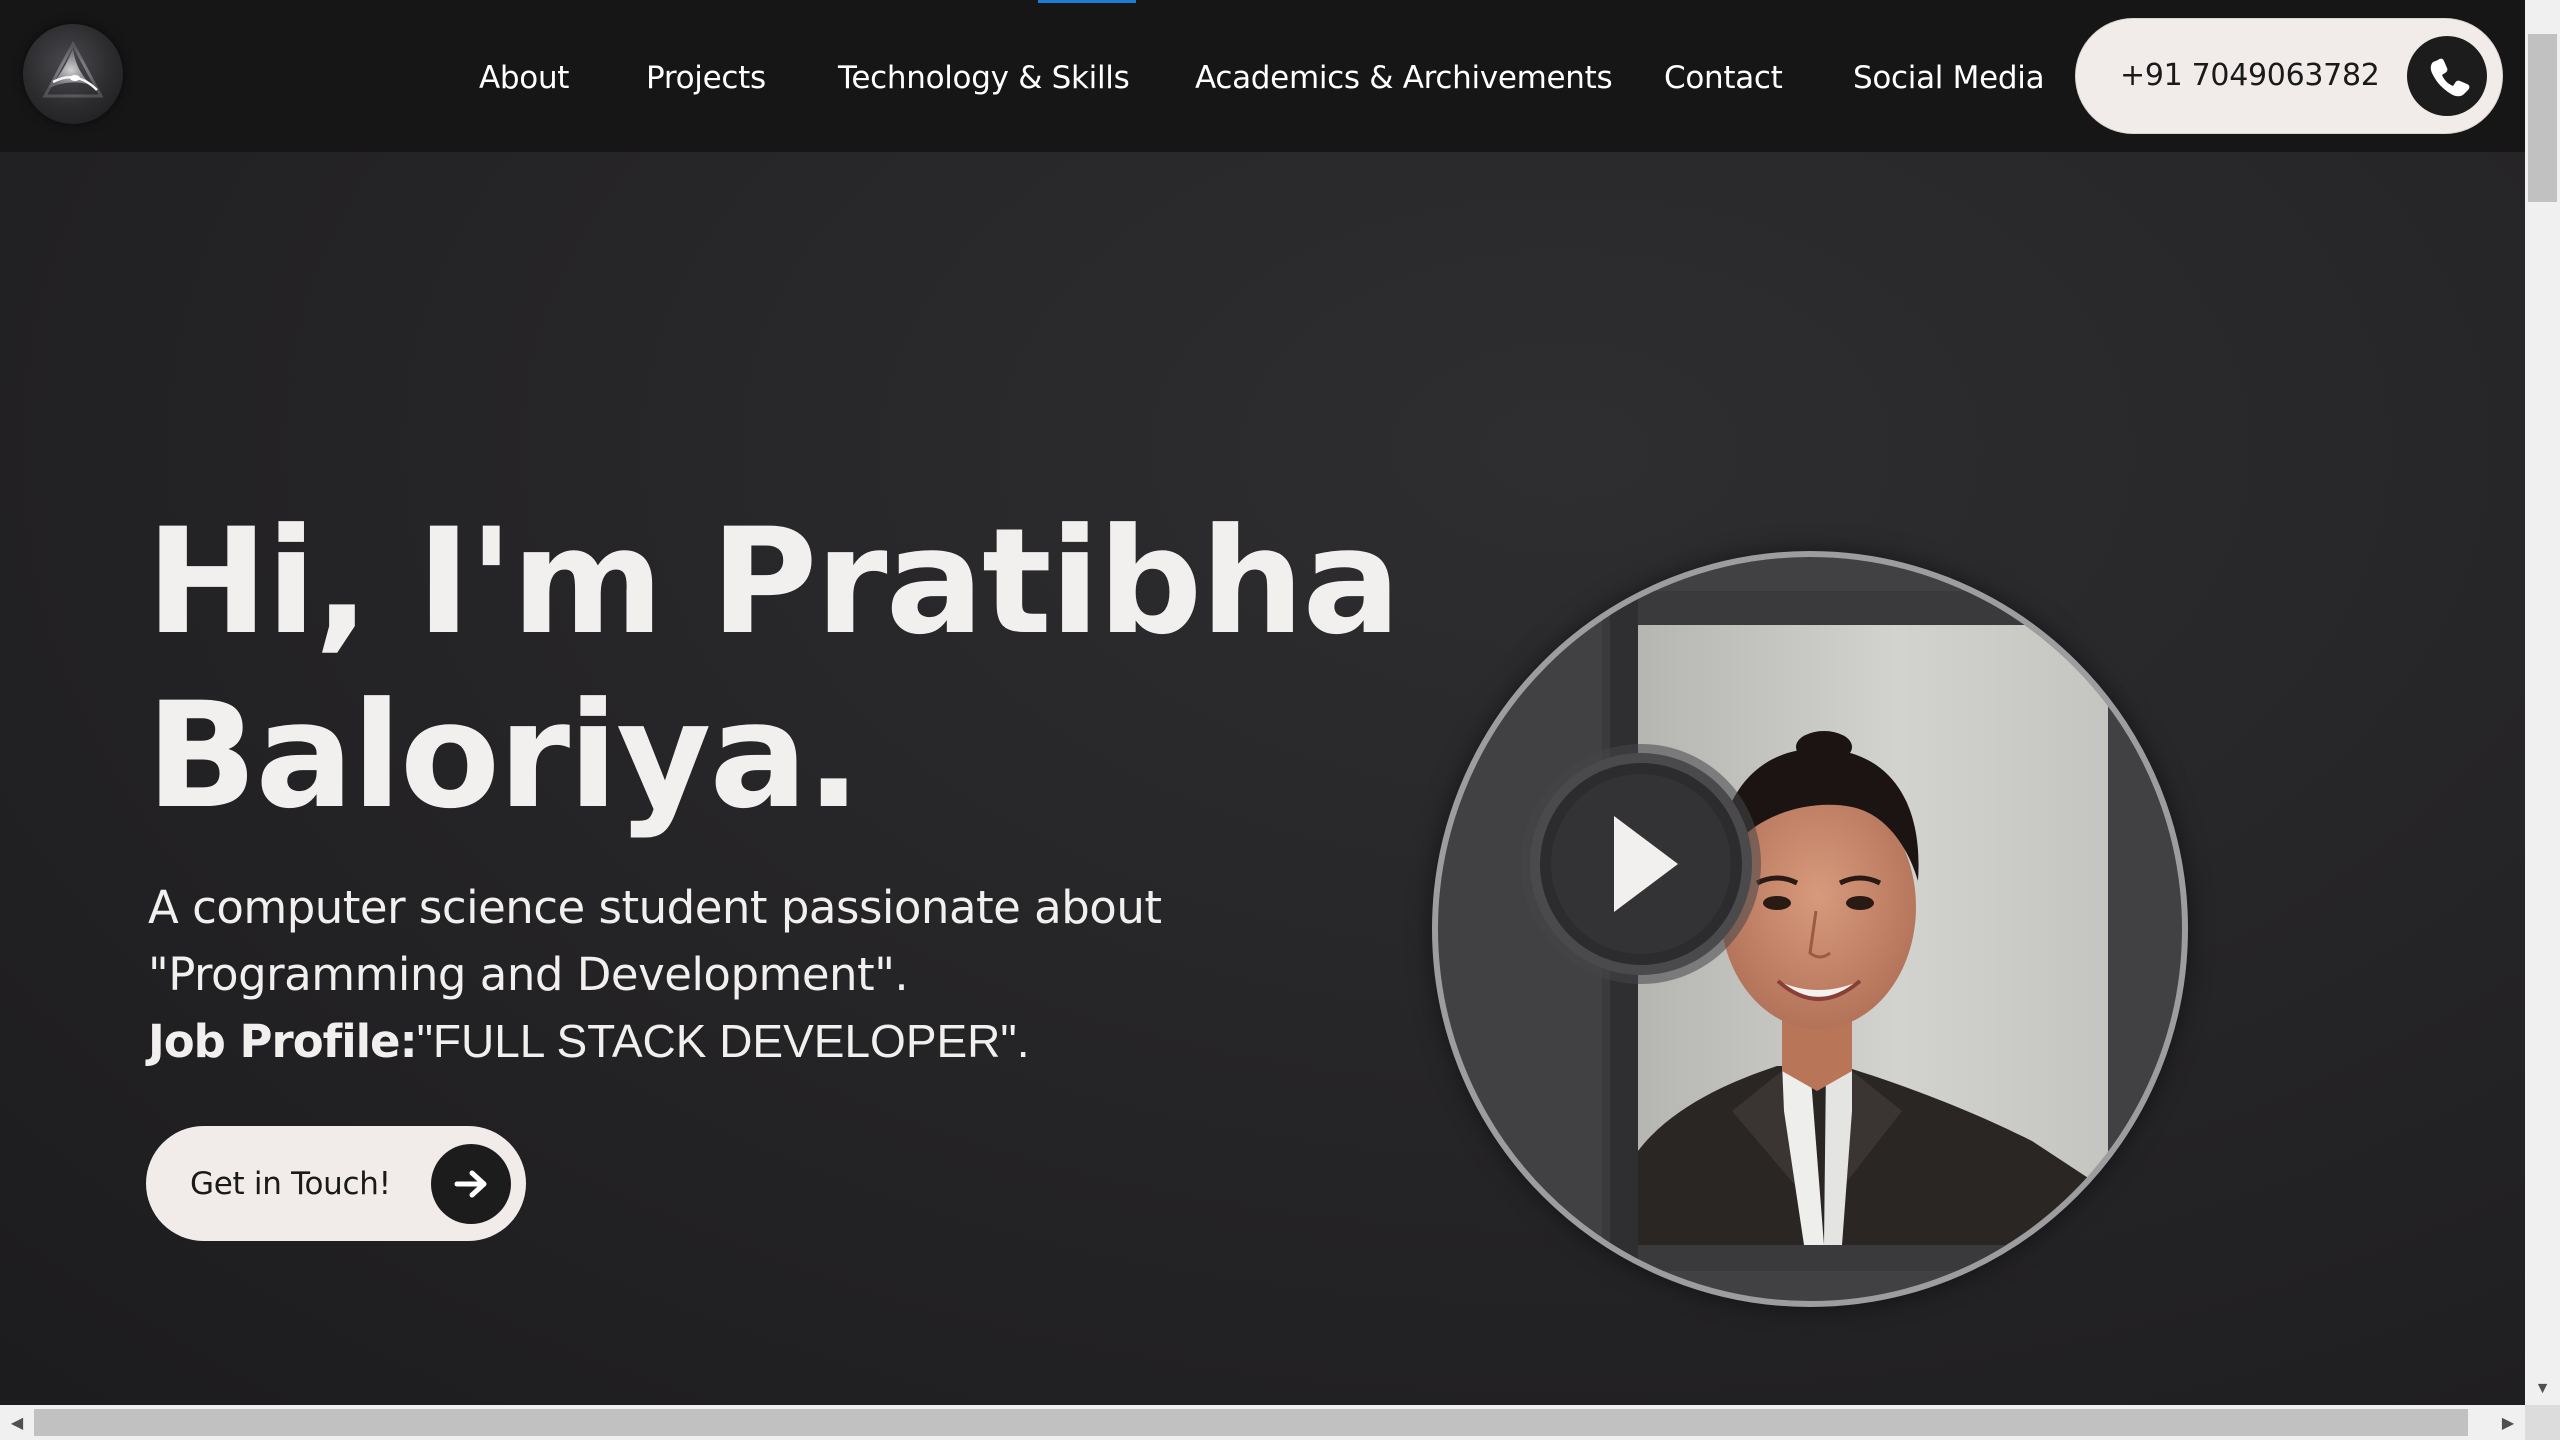 The image size is (2560, 1440). What do you see at coordinates (290, 1184) in the screenshot?
I see `get-in-touch-label: Get in Touch!` at bounding box center [290, 1184].